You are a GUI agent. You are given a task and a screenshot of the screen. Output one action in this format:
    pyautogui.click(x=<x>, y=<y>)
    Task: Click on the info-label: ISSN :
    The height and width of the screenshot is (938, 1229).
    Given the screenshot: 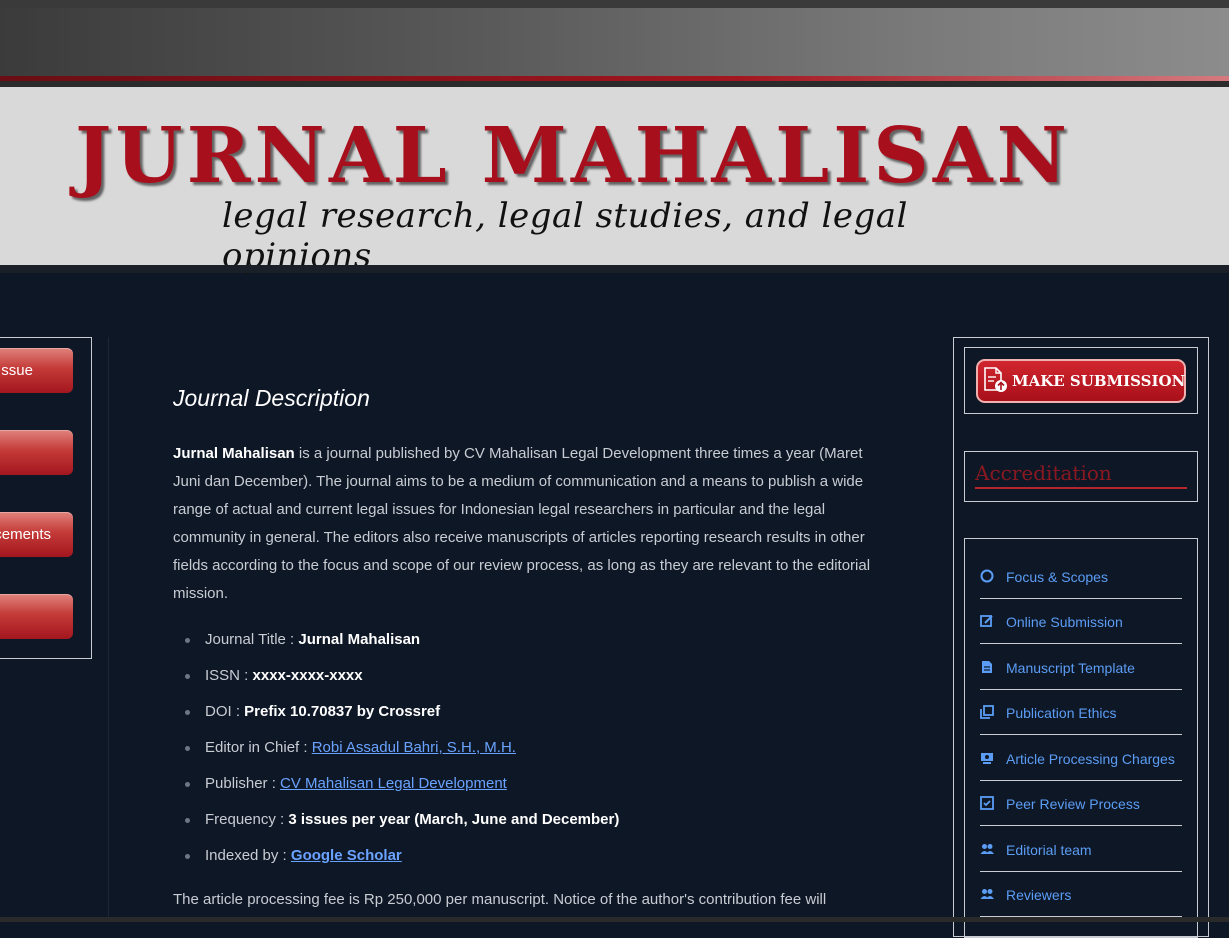 What is the action you would take?
    pyautogui.click(x=229, y=675)
    